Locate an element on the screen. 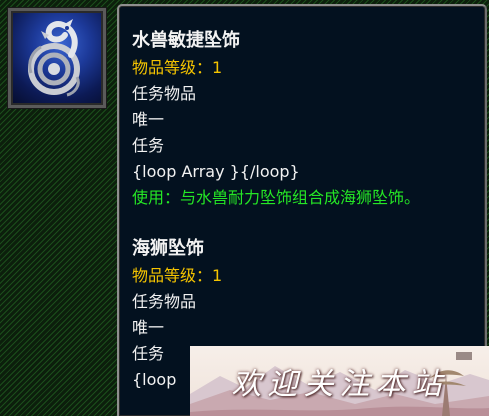  item-template-text: {loop Array }{/loop} is located at coordinates (216, 171).